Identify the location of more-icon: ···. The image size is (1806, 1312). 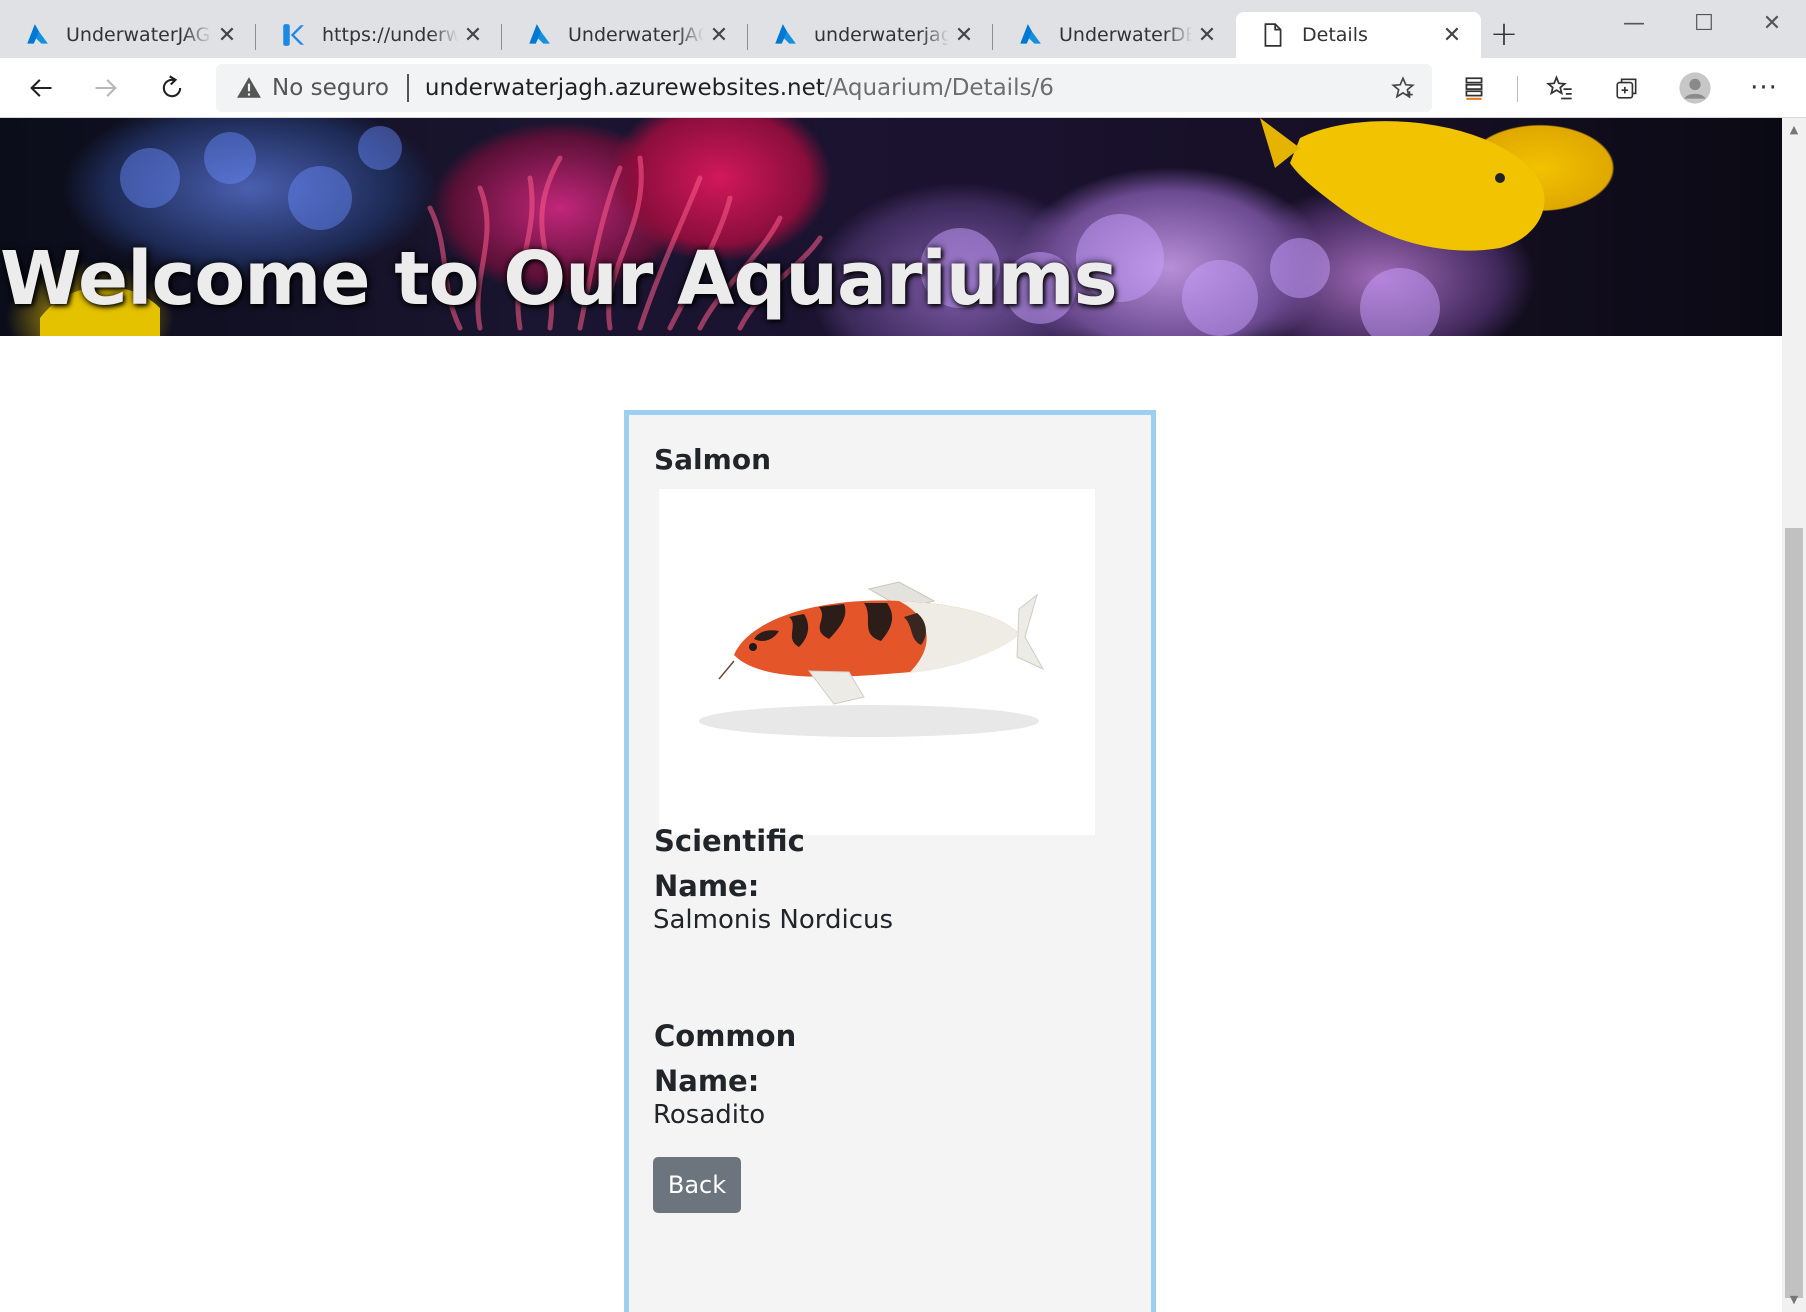
(1764, 88).